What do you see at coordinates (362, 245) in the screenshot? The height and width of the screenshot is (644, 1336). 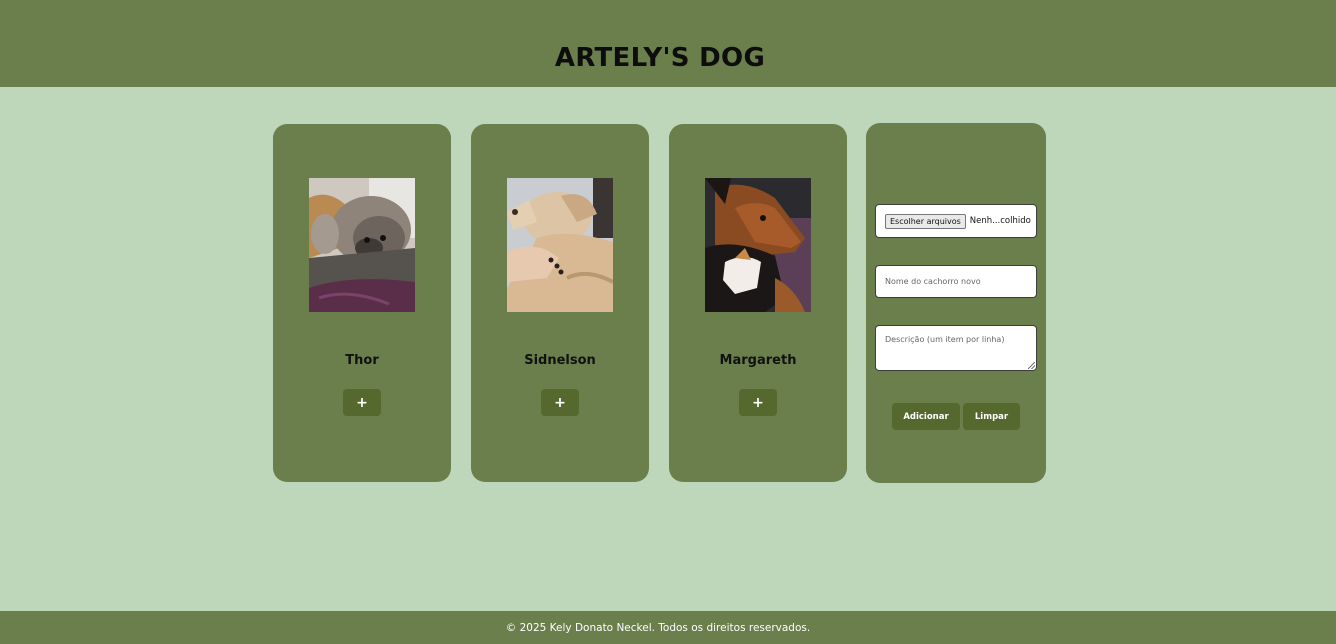 I see `thor-photo` at bounding box center [362, 245].